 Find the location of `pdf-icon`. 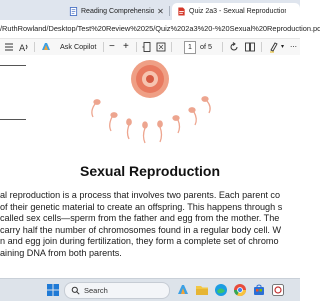

pdf-icon is located at coordinates (181, 11).